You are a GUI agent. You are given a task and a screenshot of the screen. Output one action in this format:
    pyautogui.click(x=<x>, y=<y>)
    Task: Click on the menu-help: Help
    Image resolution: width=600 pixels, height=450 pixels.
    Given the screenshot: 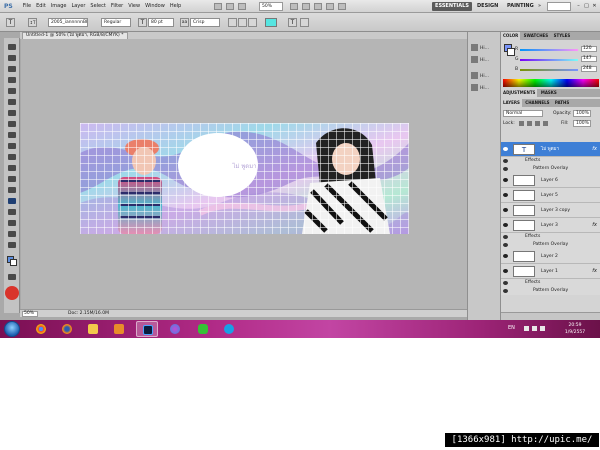 What is the action you would take?
    pyautogui.click(x=175, y=6)
    